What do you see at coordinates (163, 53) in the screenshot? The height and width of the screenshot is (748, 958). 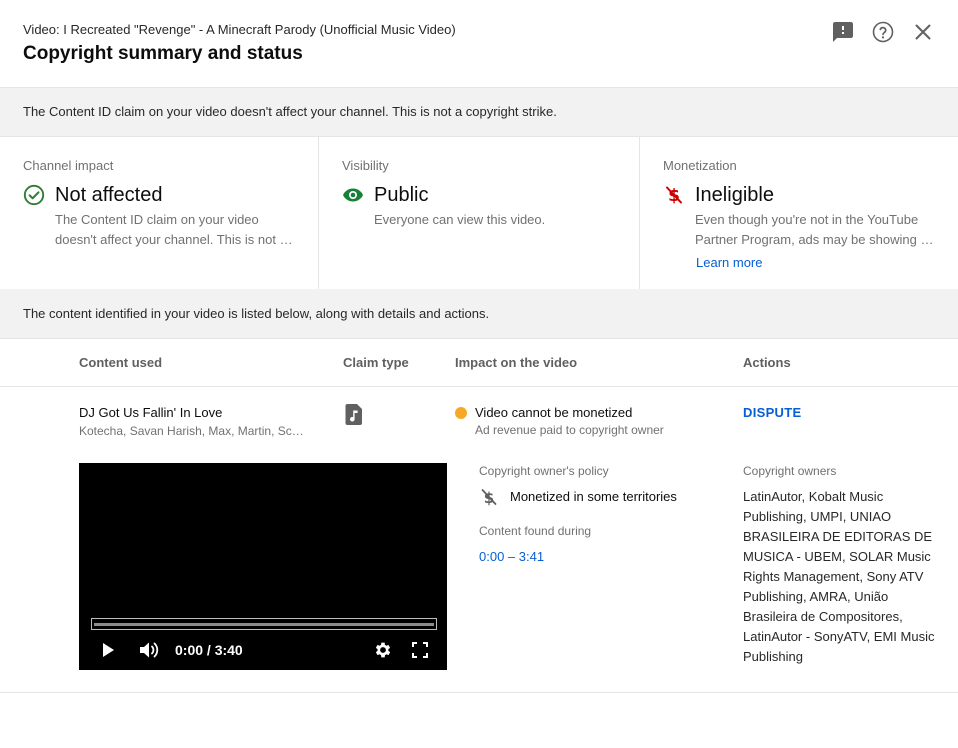 I see `dialog-title: Copyright summary and status` at bounding box center [163, 53].